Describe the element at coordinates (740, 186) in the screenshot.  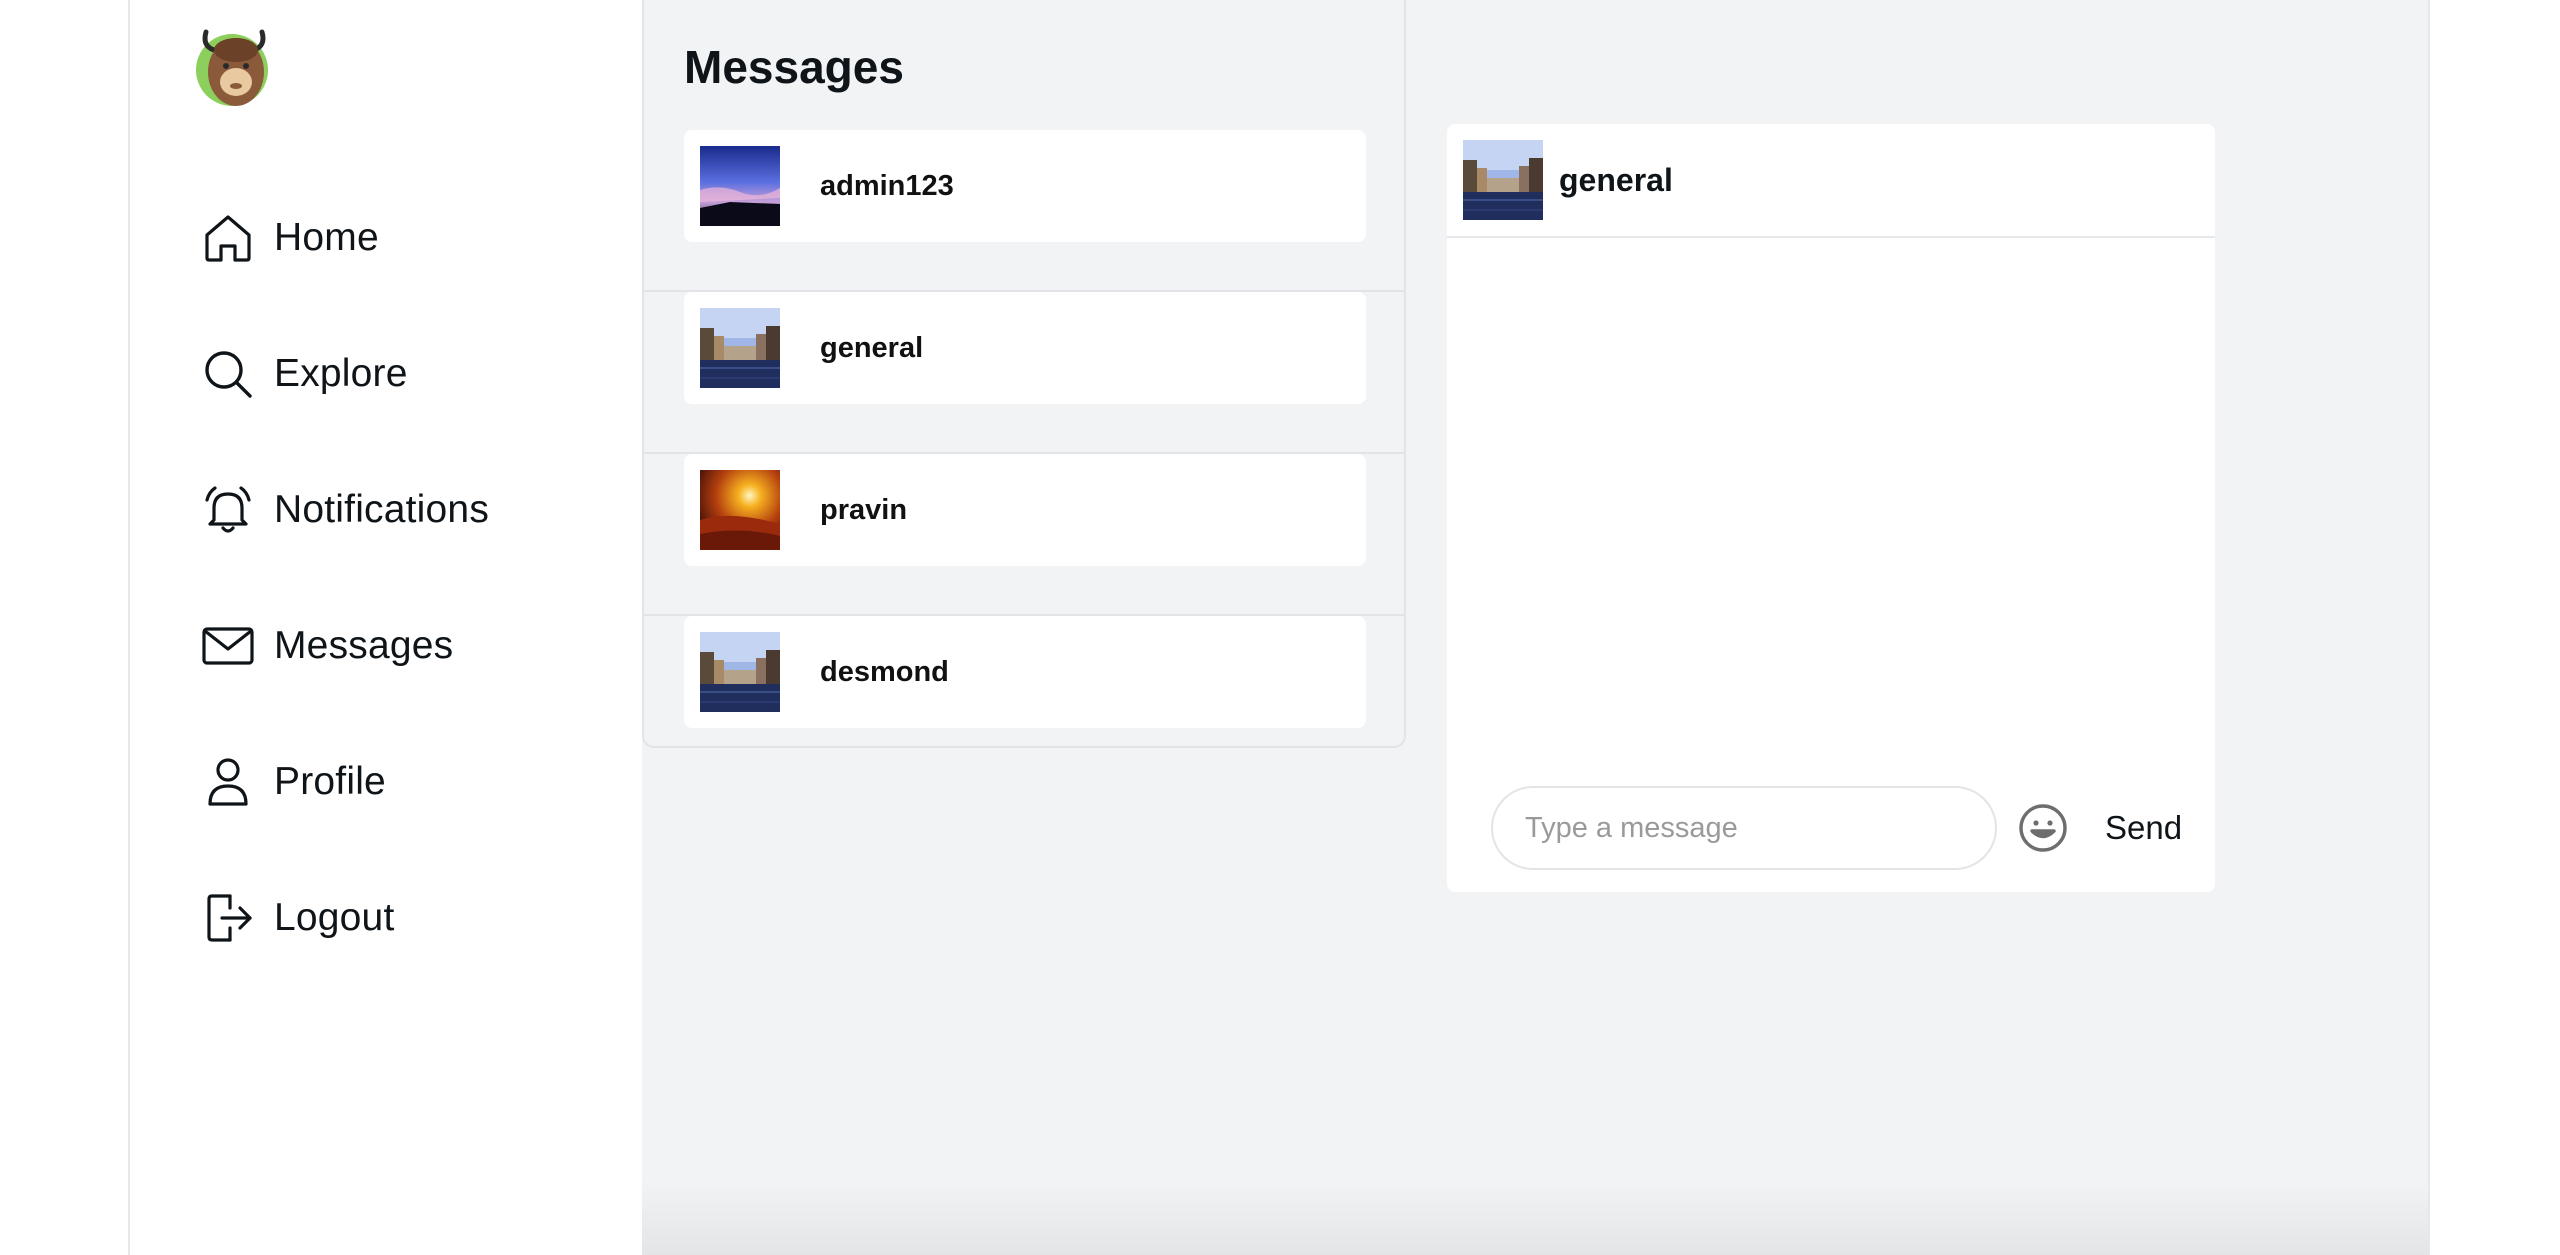
I see `sunset-sky-avatar` at that location.